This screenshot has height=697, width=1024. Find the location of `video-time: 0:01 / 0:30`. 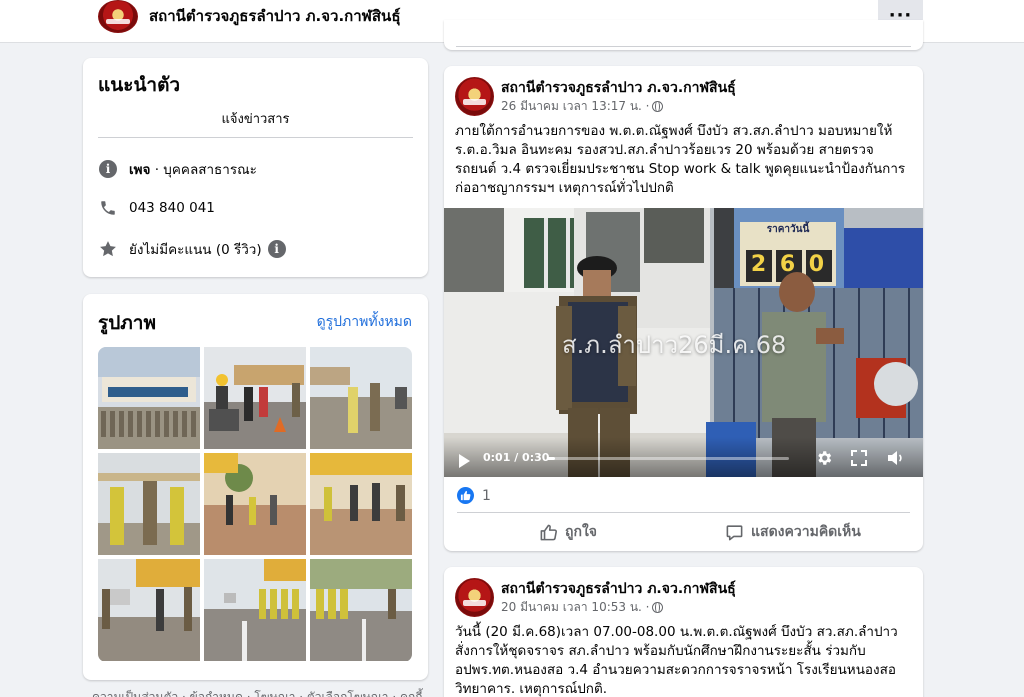

video-time: 0:01 / 0:30 is located at coordinates (516, 457).